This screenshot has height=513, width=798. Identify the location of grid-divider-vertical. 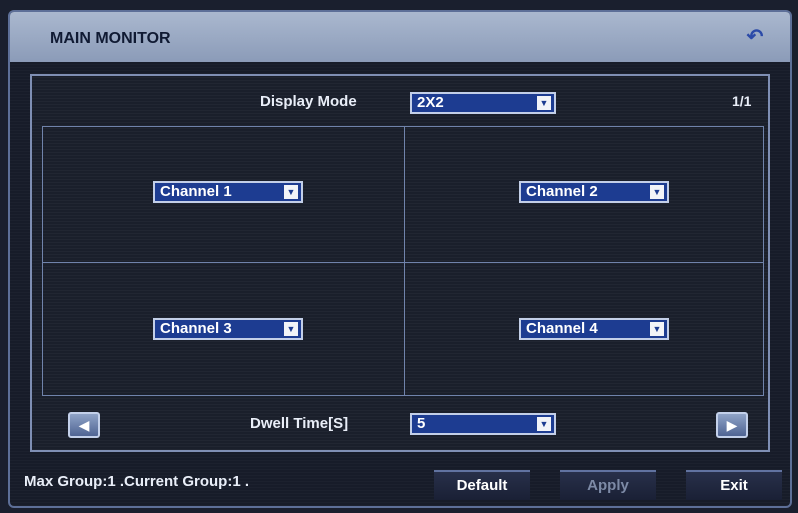
(404, 261).